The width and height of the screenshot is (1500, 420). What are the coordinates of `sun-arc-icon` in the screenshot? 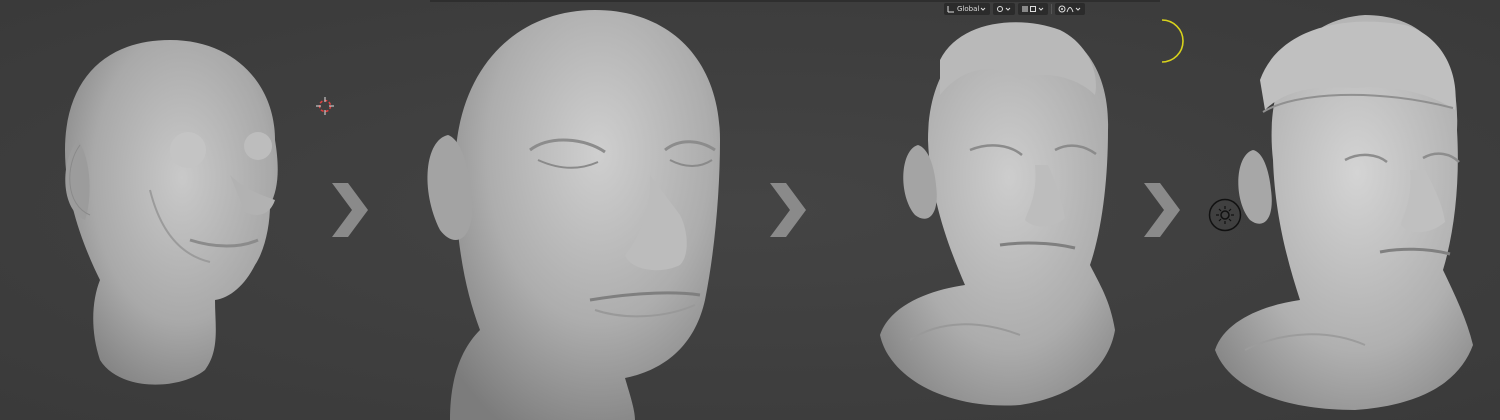 It's located at (1172, 41).